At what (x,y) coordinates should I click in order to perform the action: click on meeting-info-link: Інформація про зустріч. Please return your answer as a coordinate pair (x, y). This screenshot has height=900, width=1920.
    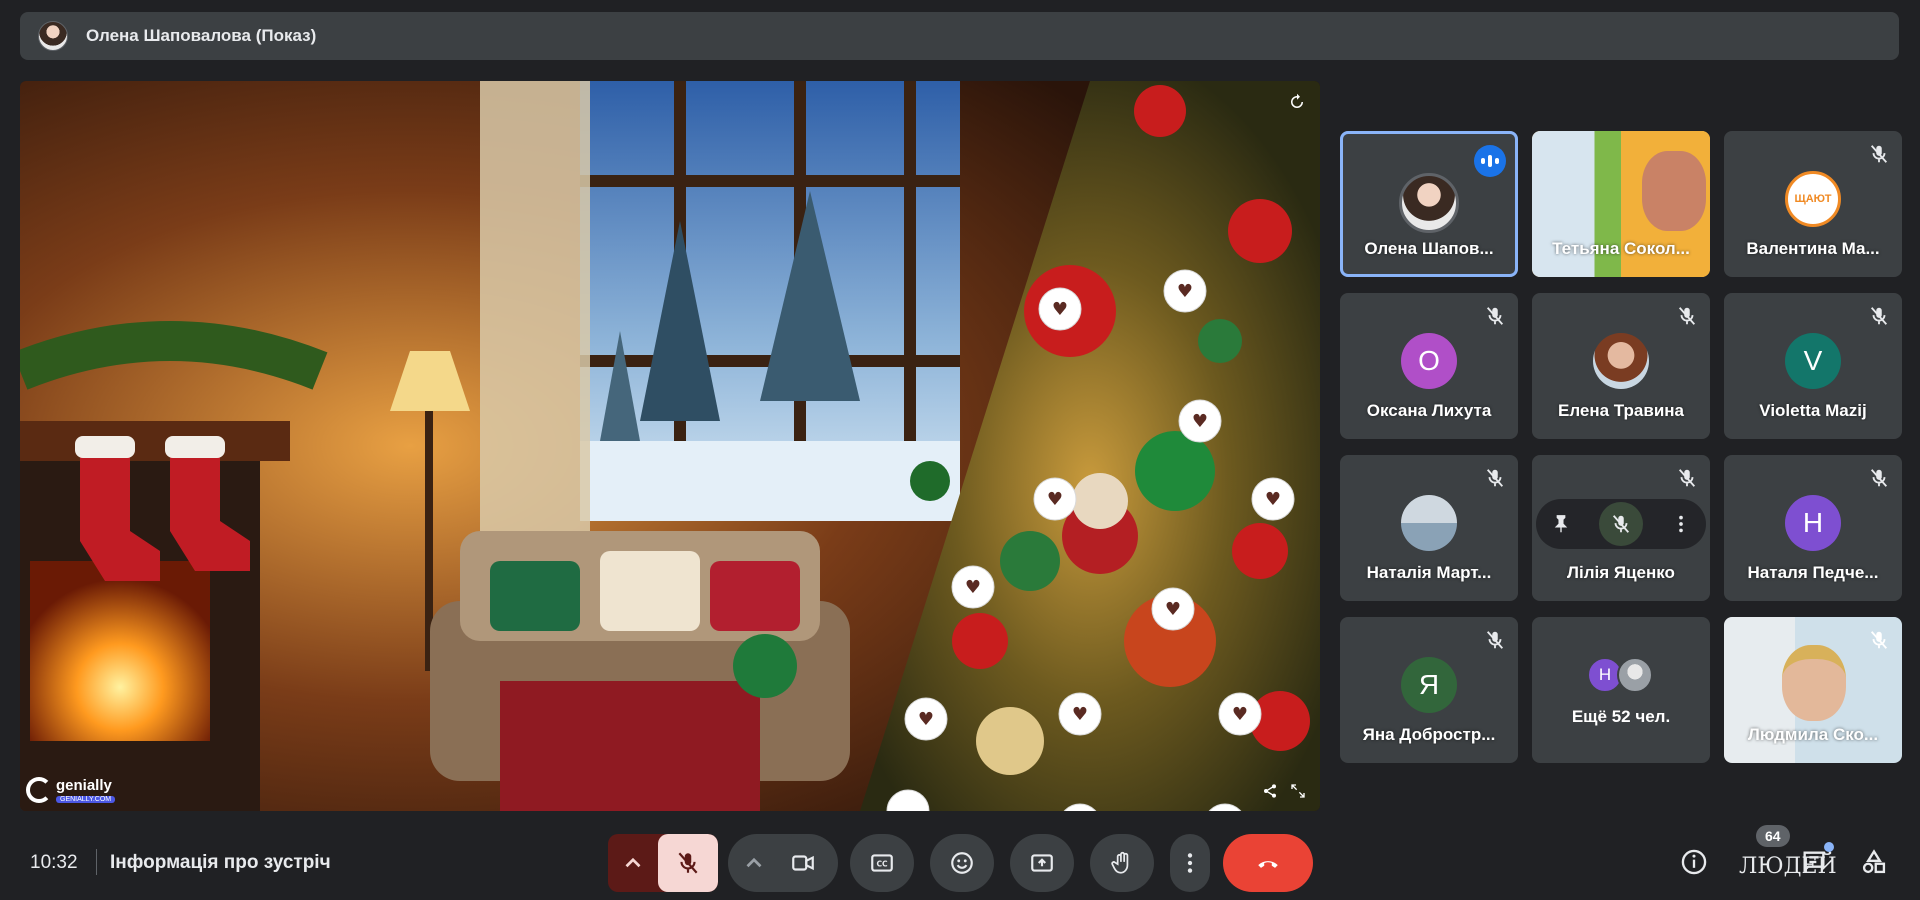
    Looking at the image, I should click on (220, 863).